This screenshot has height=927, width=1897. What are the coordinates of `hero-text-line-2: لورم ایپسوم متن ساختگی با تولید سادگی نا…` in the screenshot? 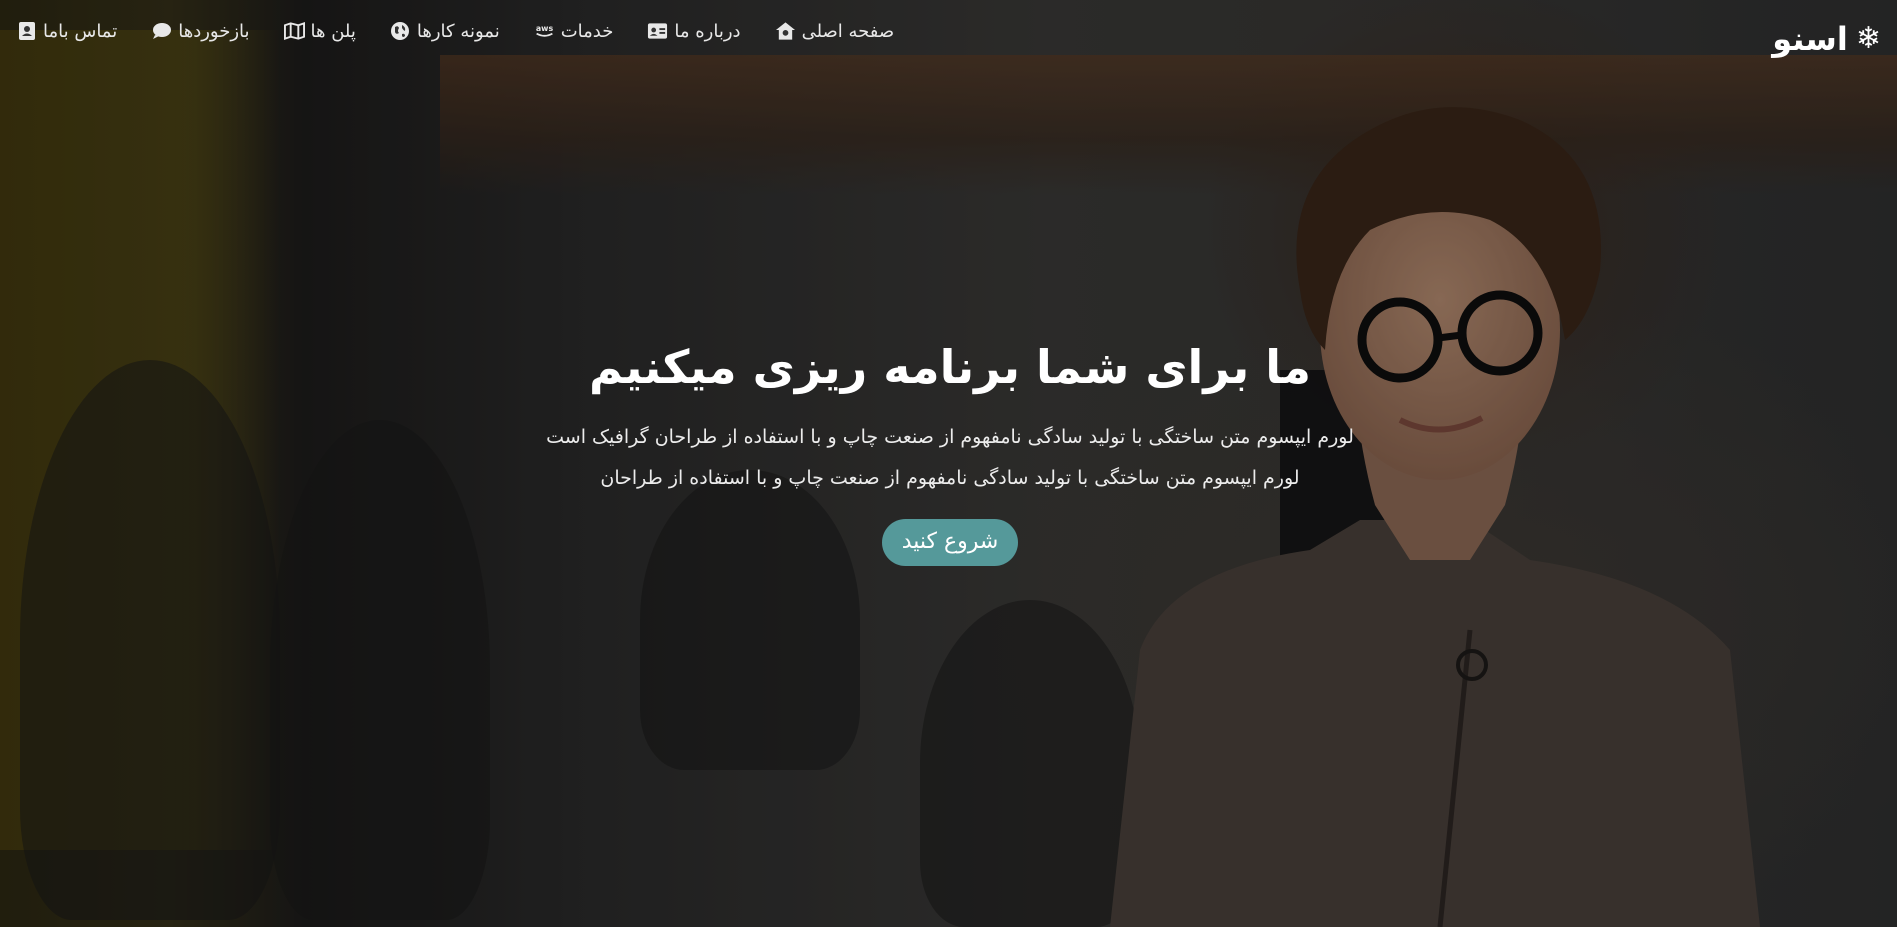 It's located at (950, 478).